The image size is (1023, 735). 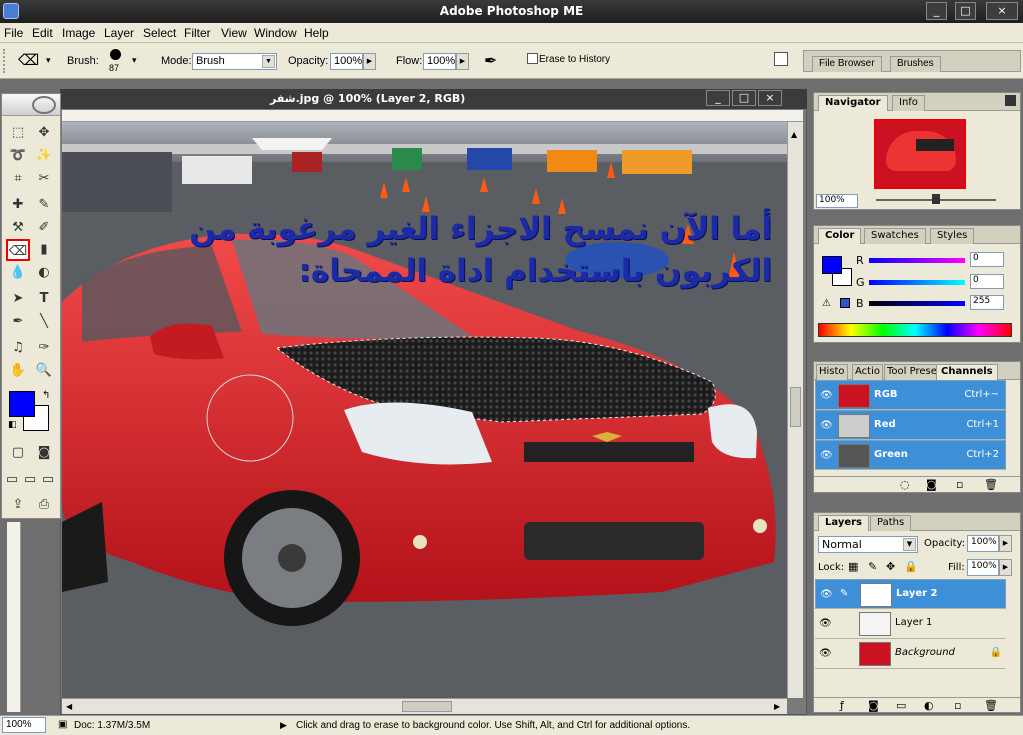 What do you see at coordinates (119, 33) in the screenshot?
I see `menu-layer: Layer` at bounding box center [119, 33].